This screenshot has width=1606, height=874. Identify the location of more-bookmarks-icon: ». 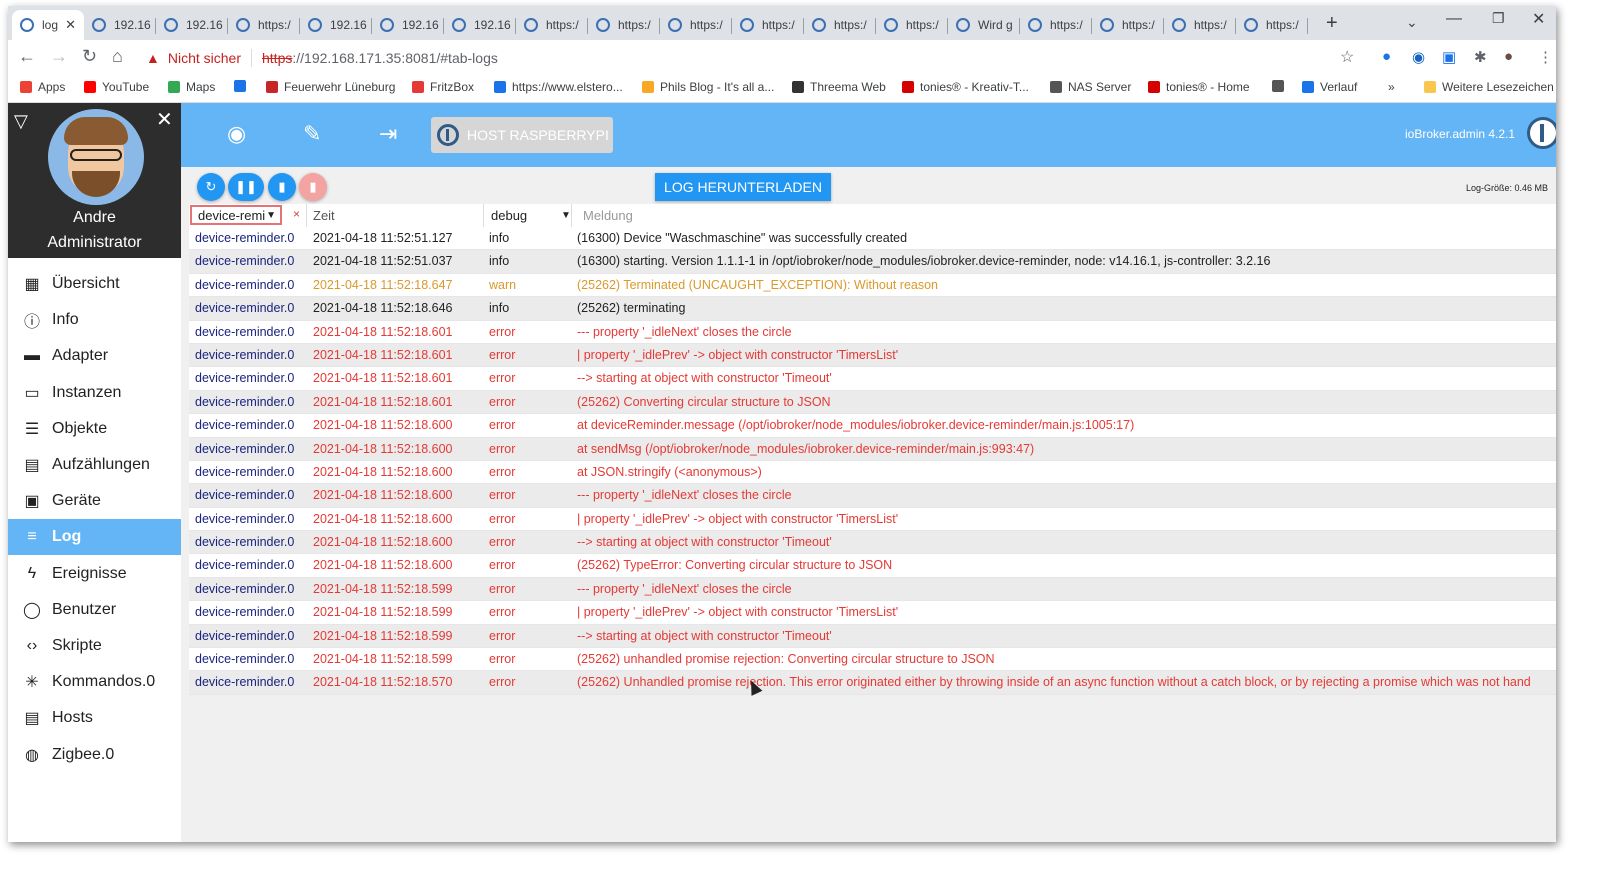
(1391, 87).